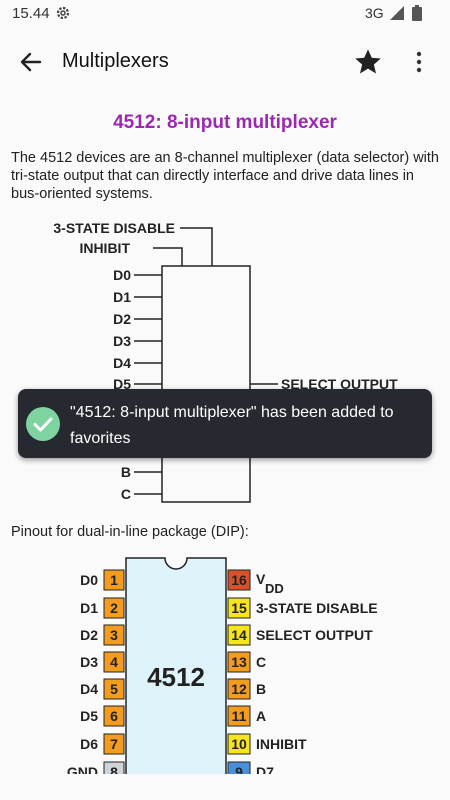  Describe the element at coordinates (265, 769) in the screenshot. I see `svg-text: D7` at that location.